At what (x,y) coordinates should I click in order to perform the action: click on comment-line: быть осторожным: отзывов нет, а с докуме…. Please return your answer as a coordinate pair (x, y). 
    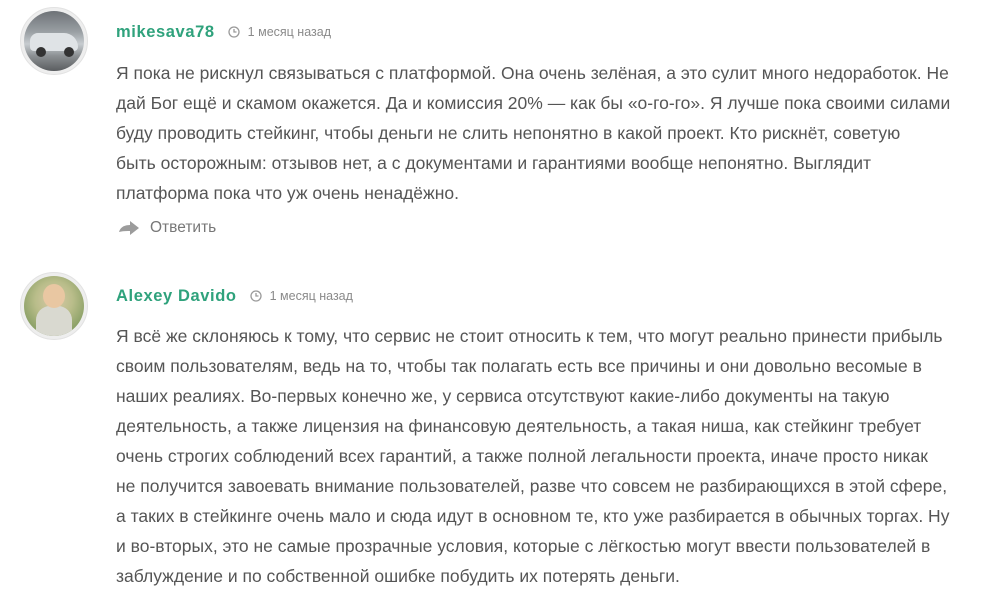
    Looking at the image, I should click on (494, 163).